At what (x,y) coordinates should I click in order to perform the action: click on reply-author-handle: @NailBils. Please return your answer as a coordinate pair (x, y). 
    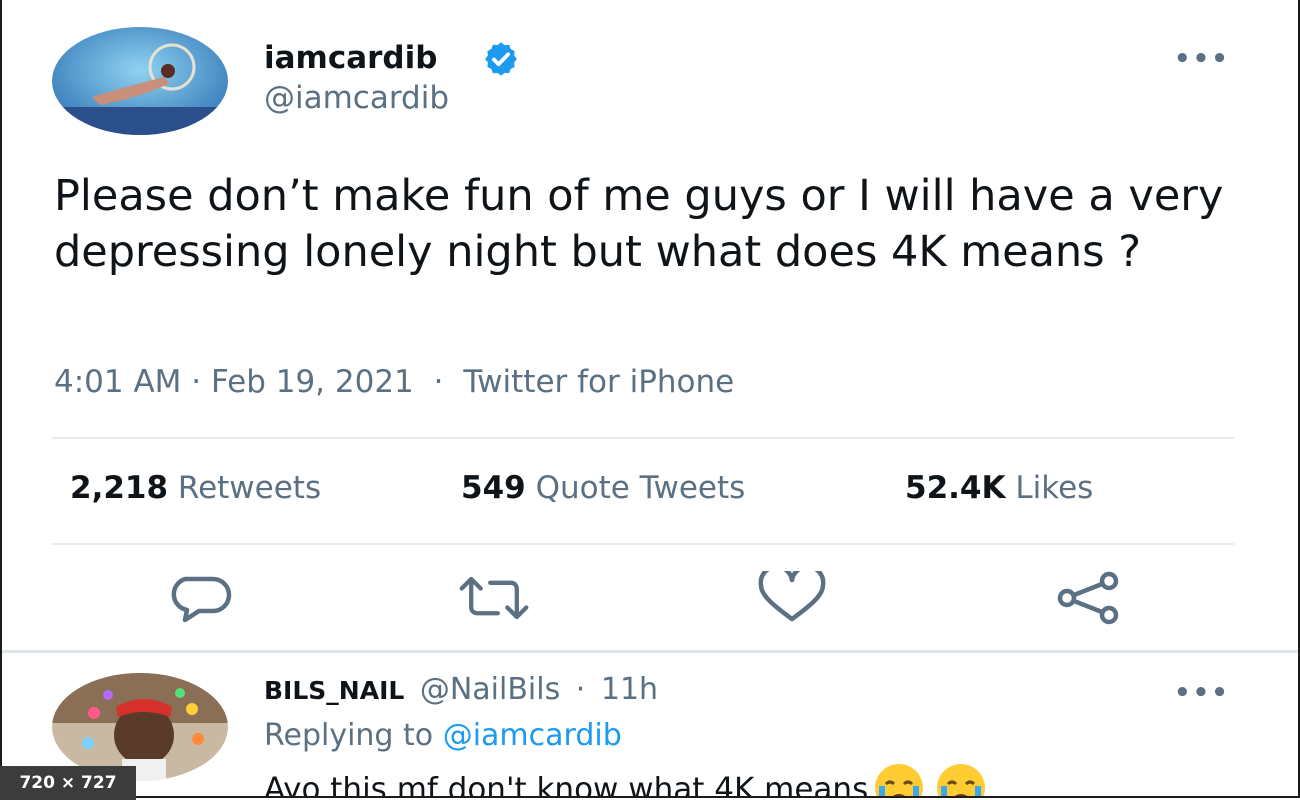
    Looking at the image, I should click on (490, 689).